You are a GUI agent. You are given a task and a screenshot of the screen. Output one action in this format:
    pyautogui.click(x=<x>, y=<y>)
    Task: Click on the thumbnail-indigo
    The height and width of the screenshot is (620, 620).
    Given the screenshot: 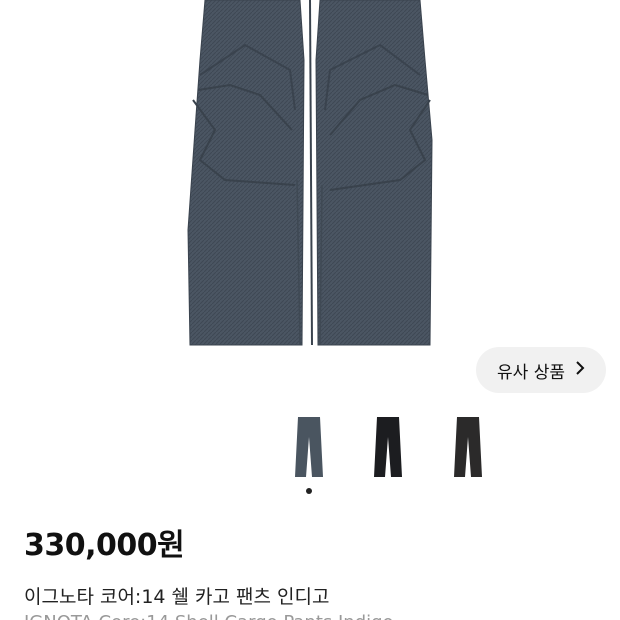 What is the action you would take?
    pyautogui.click(x=309, y=448)
    